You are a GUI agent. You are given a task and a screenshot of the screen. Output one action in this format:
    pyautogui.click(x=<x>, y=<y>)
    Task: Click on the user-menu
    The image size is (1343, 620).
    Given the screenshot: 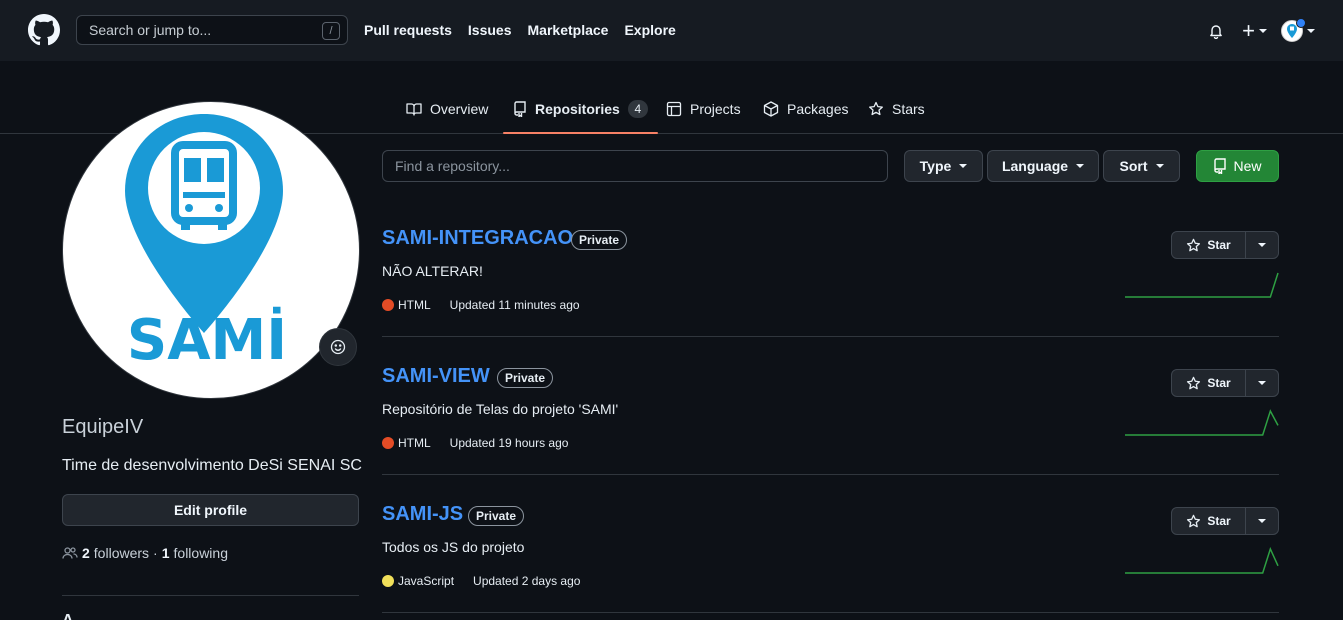 What is the action you would take?
    pyautogui.click(x=1298, y=30)
    